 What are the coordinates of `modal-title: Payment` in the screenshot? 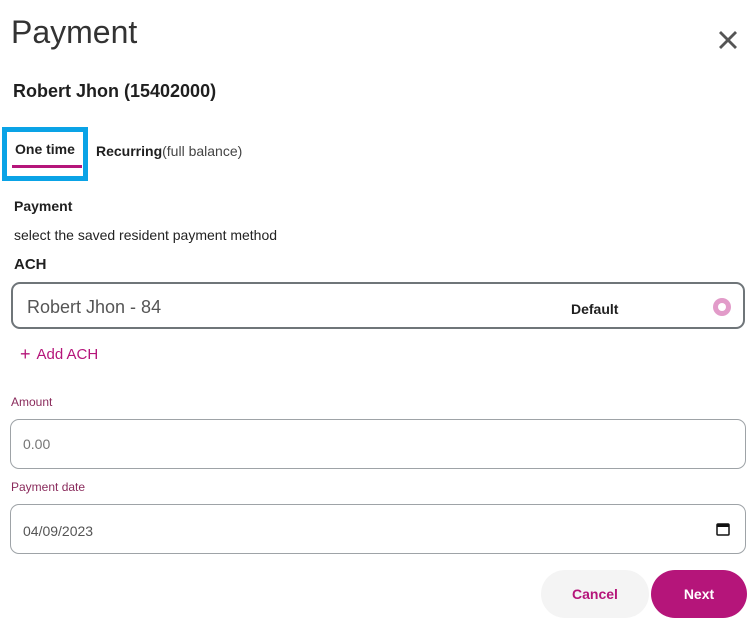 It's located at (74, 32).